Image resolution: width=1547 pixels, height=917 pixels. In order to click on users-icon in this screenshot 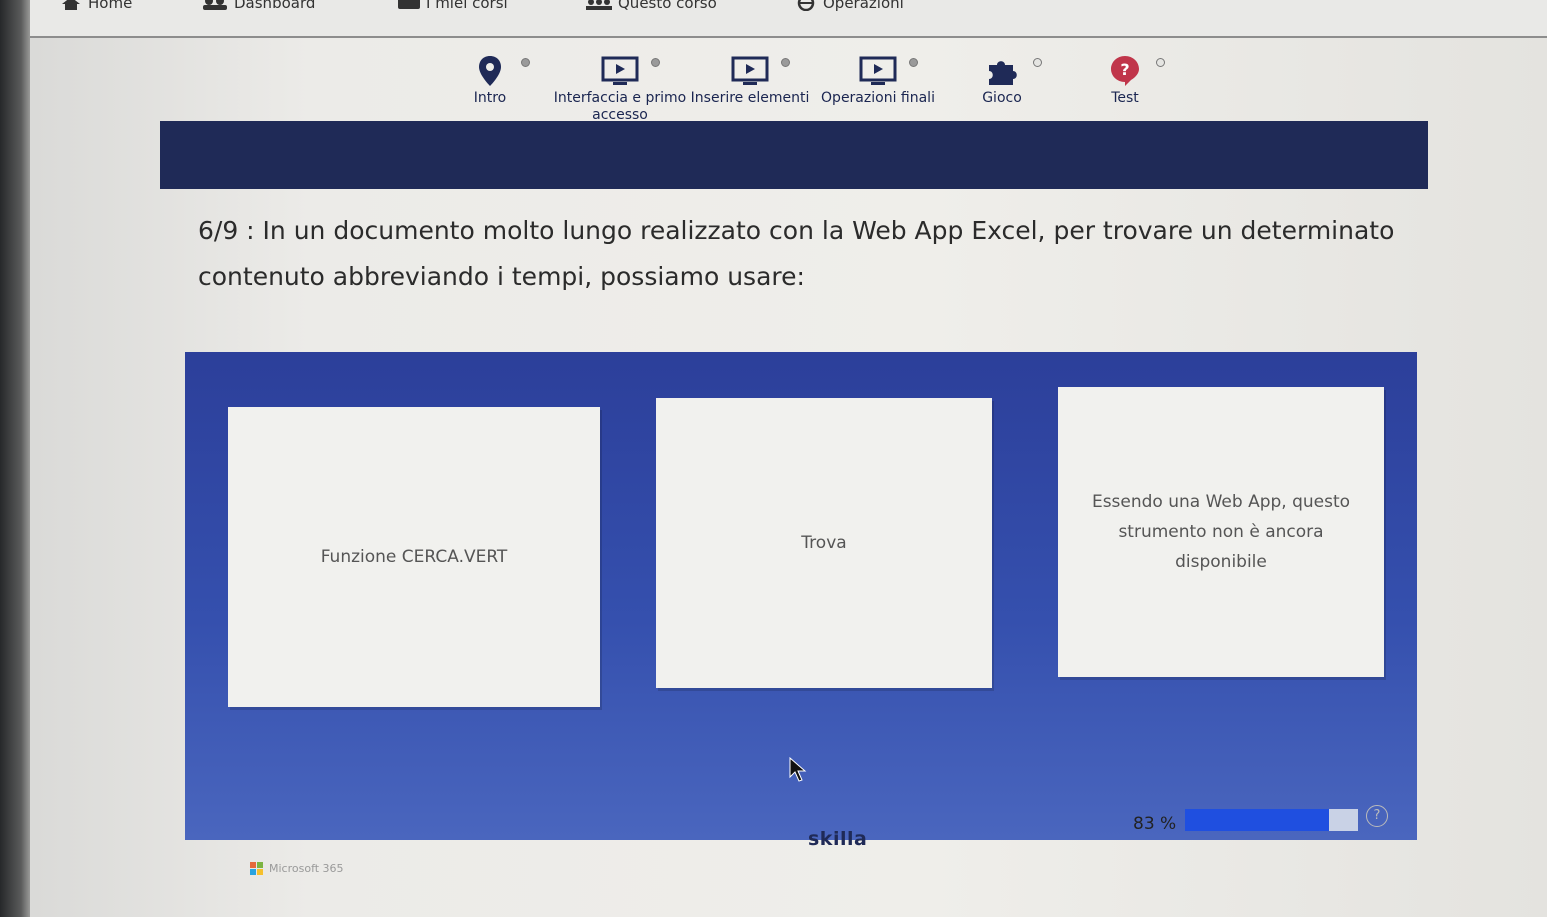, I will do `click(215, 5)`.